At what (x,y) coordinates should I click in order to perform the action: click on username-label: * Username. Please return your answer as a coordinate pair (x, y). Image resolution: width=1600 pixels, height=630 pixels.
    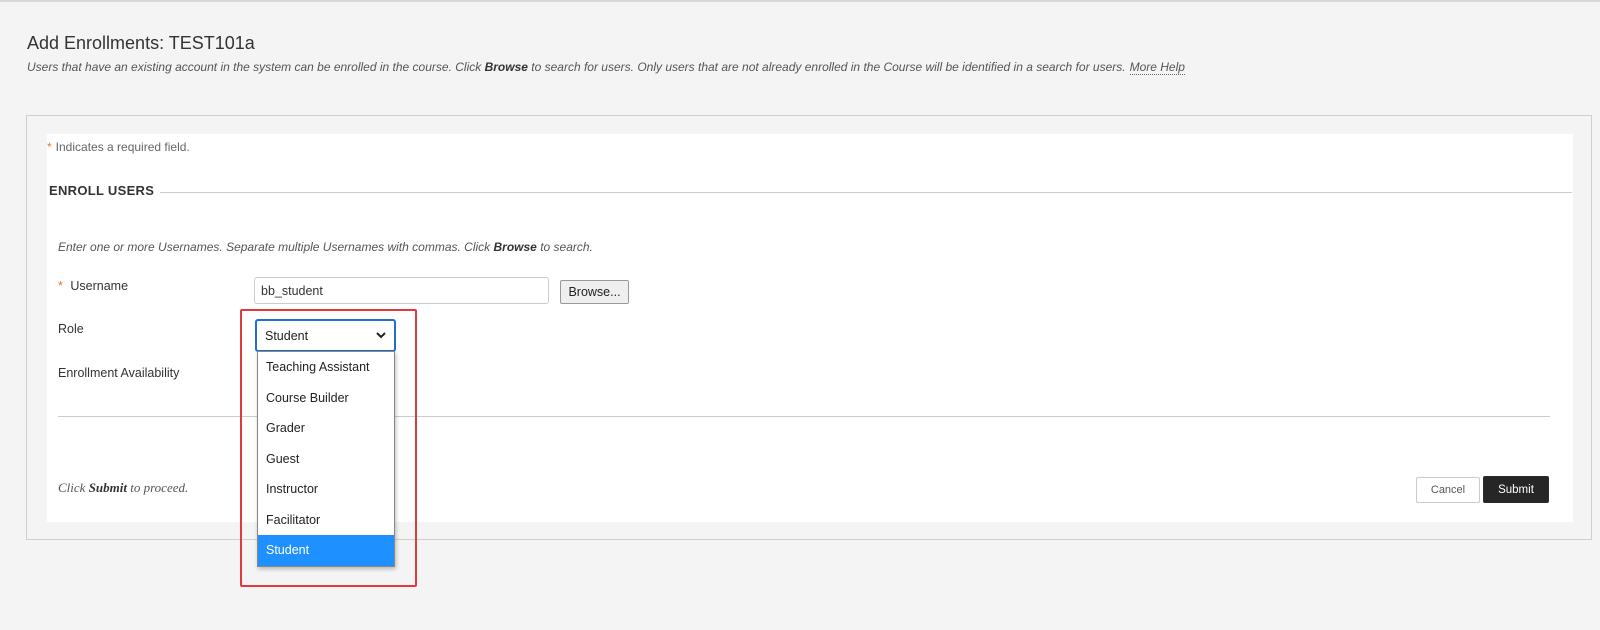
    Looking at the image, I should click on (93, 286).